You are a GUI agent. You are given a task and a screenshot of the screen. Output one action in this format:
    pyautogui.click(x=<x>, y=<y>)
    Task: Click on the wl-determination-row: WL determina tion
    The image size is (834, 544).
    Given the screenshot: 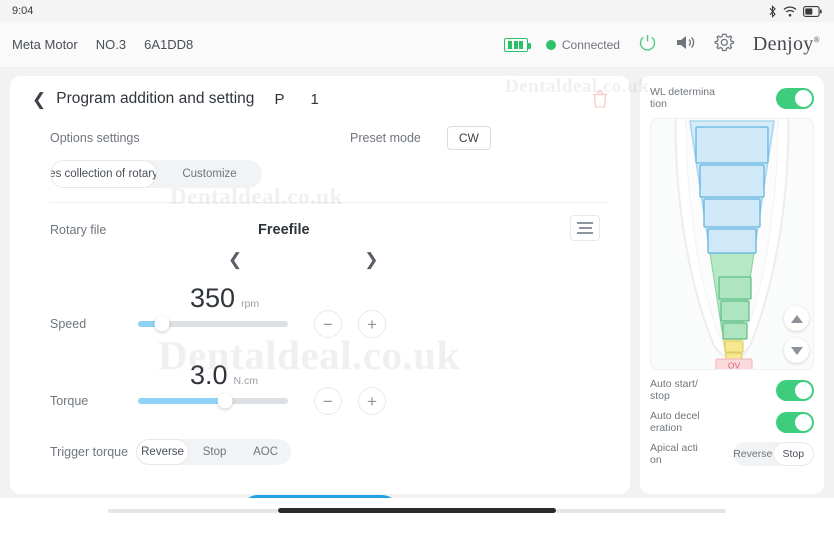 What is the action you would take?
    pyautogui.click(x=732, y=98)
    